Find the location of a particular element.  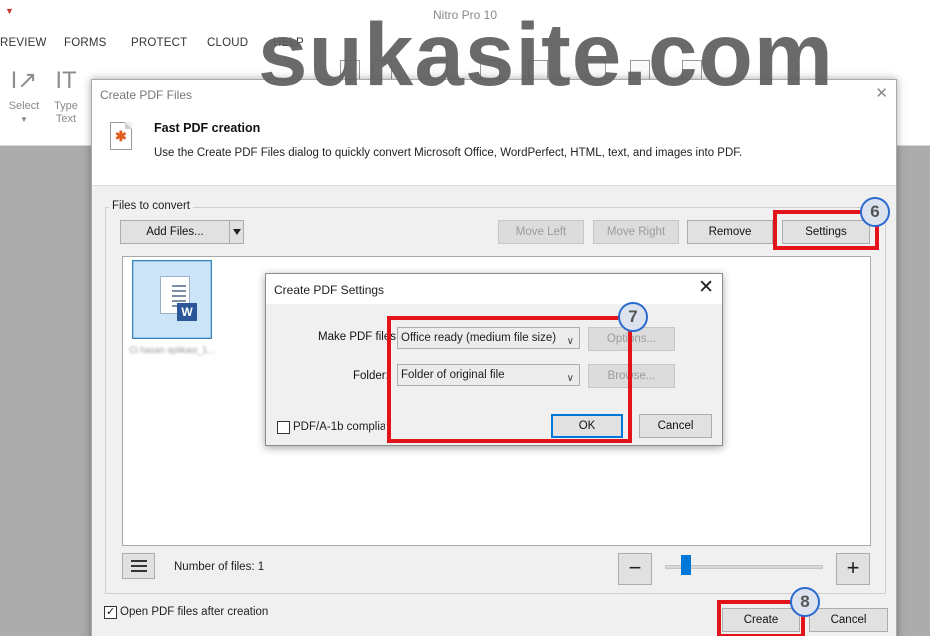

dialog-title: Create PDF Files is located at coordinates (146, 95).